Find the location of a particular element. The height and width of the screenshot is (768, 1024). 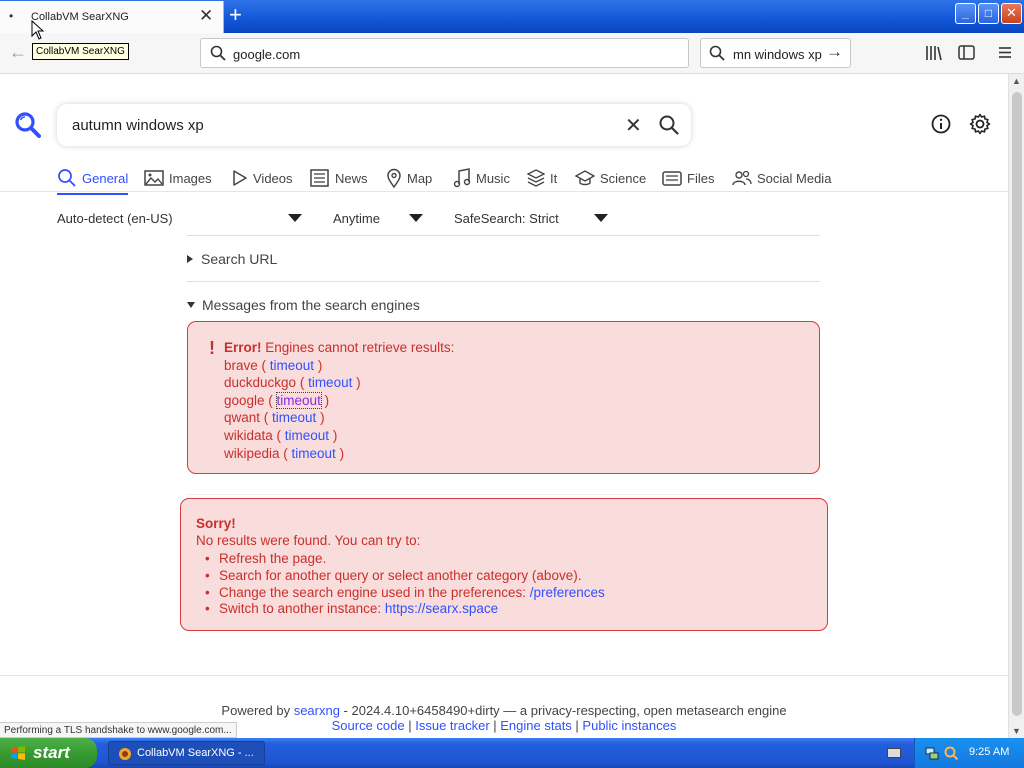

search-submit-icon is located at coordinates (669, 125).